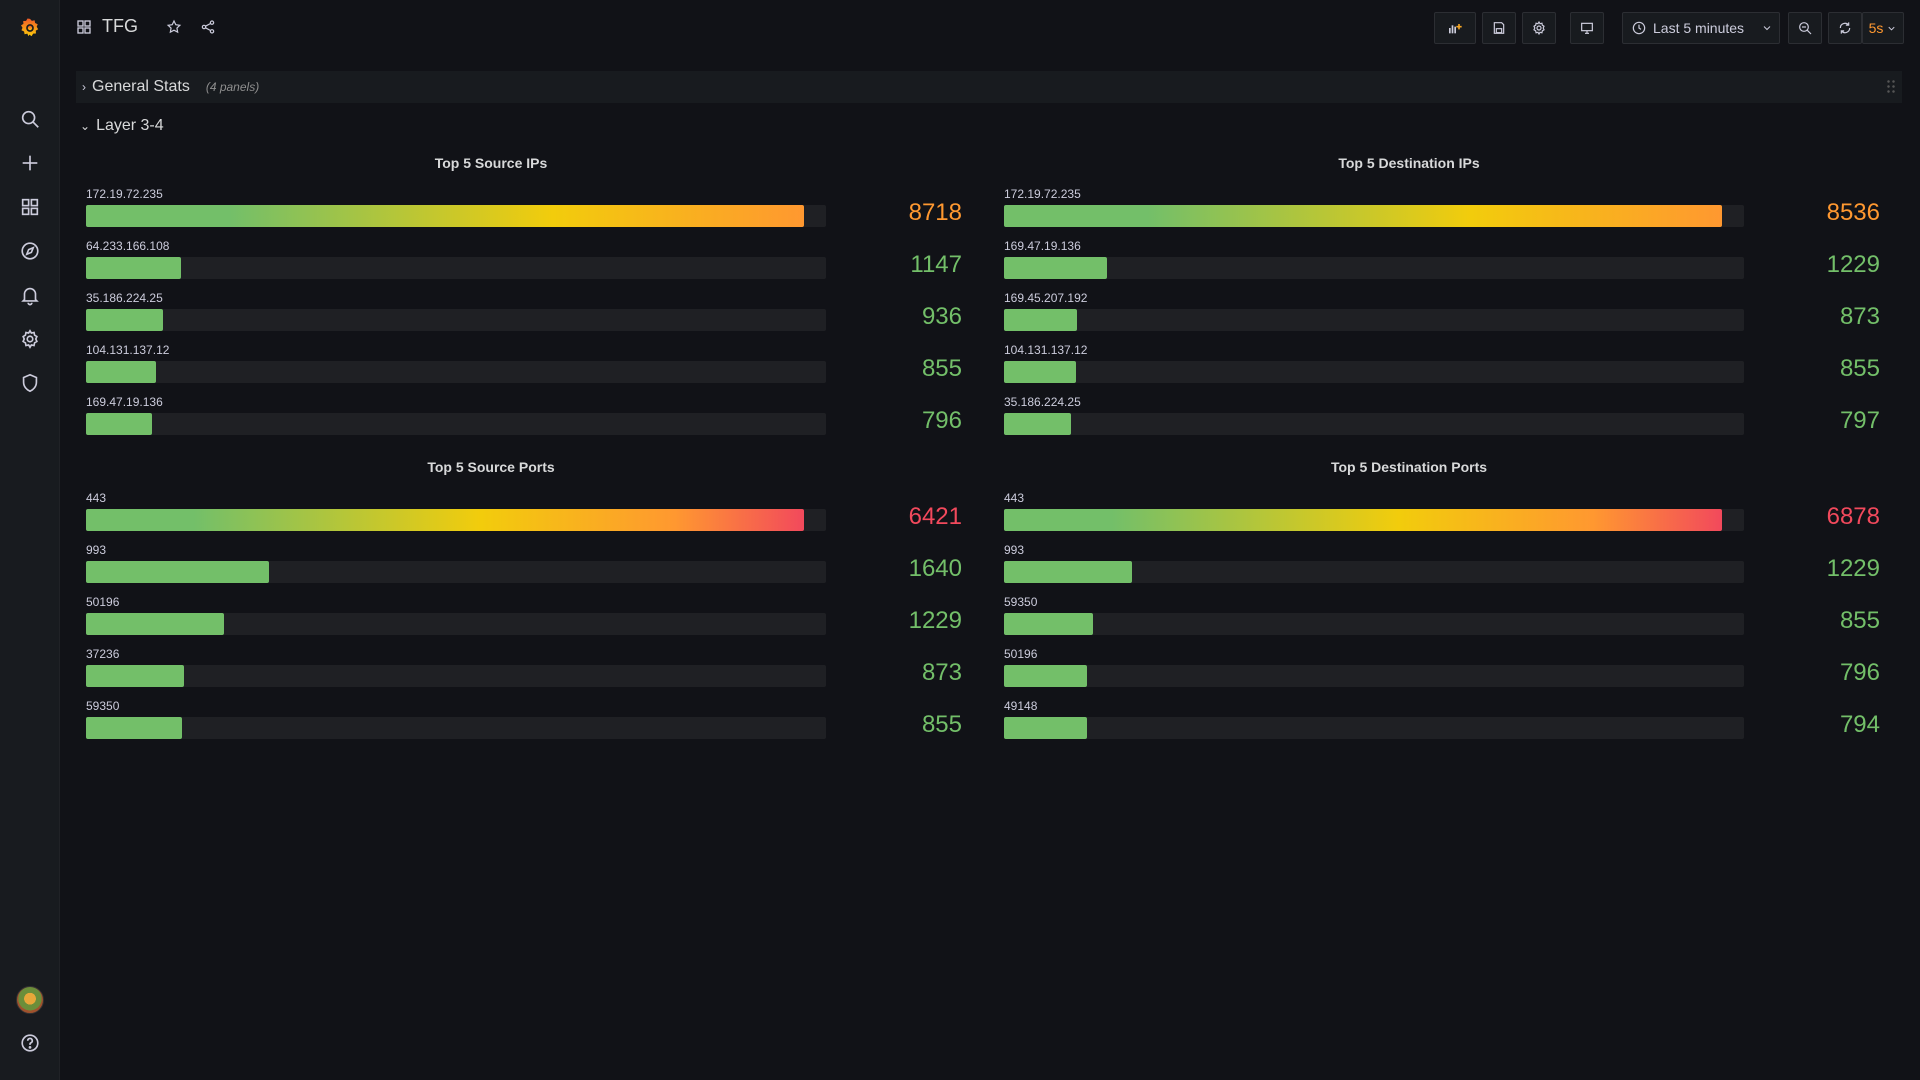 The image size is (1920, 1080). Describe the element at coordinates (989, 87) in the screenshot. I see `row-general-stats: › General Stats (4 panels)` at that location.